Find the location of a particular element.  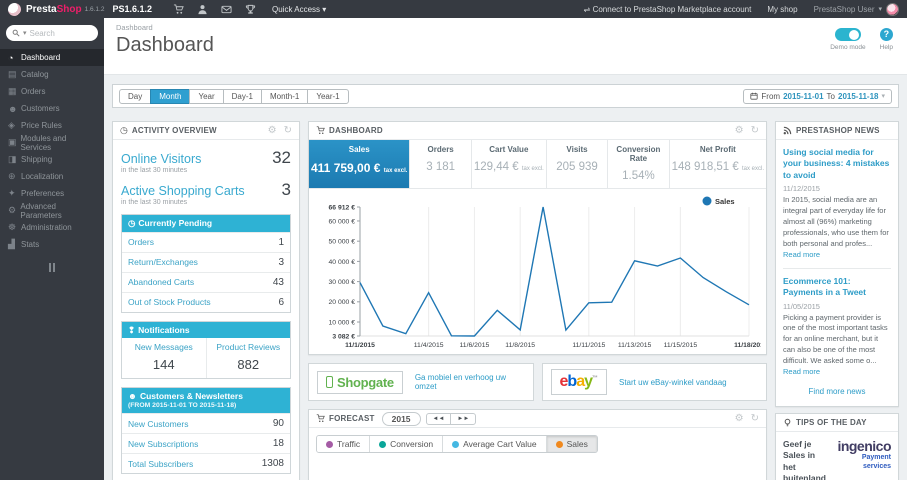

stats-icon: ▟ is located at coordinates (11, 244).